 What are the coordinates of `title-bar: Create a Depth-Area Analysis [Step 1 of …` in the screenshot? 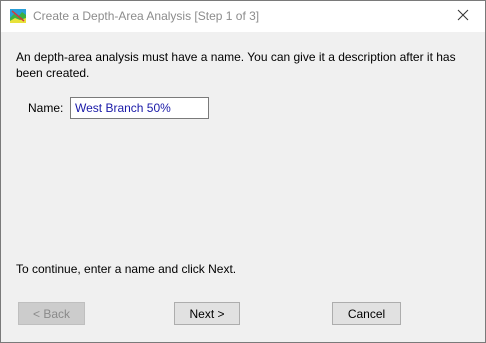 It's located at (243, 16).